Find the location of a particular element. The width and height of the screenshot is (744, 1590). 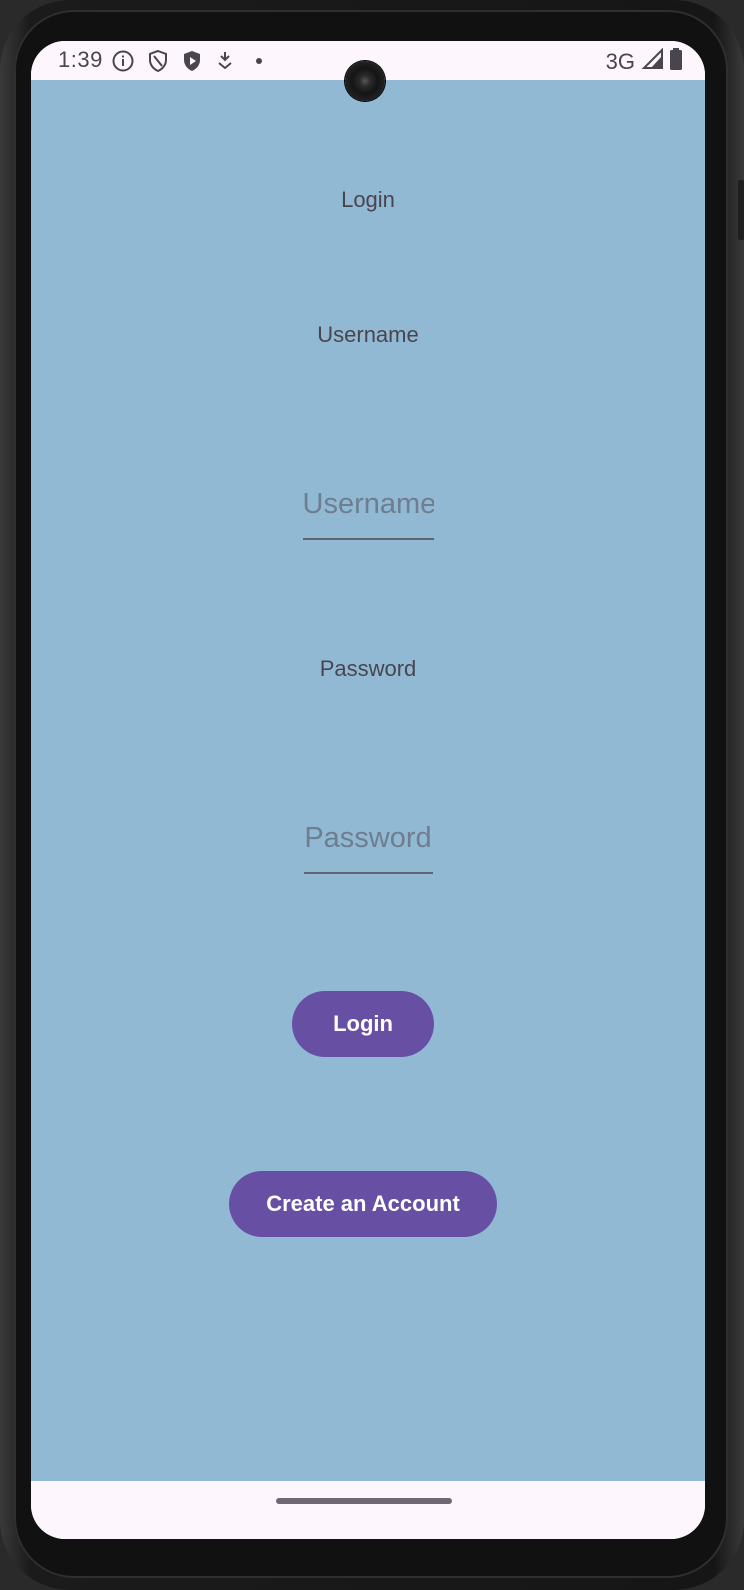

shield-icon is located at coordinates (158, 61).